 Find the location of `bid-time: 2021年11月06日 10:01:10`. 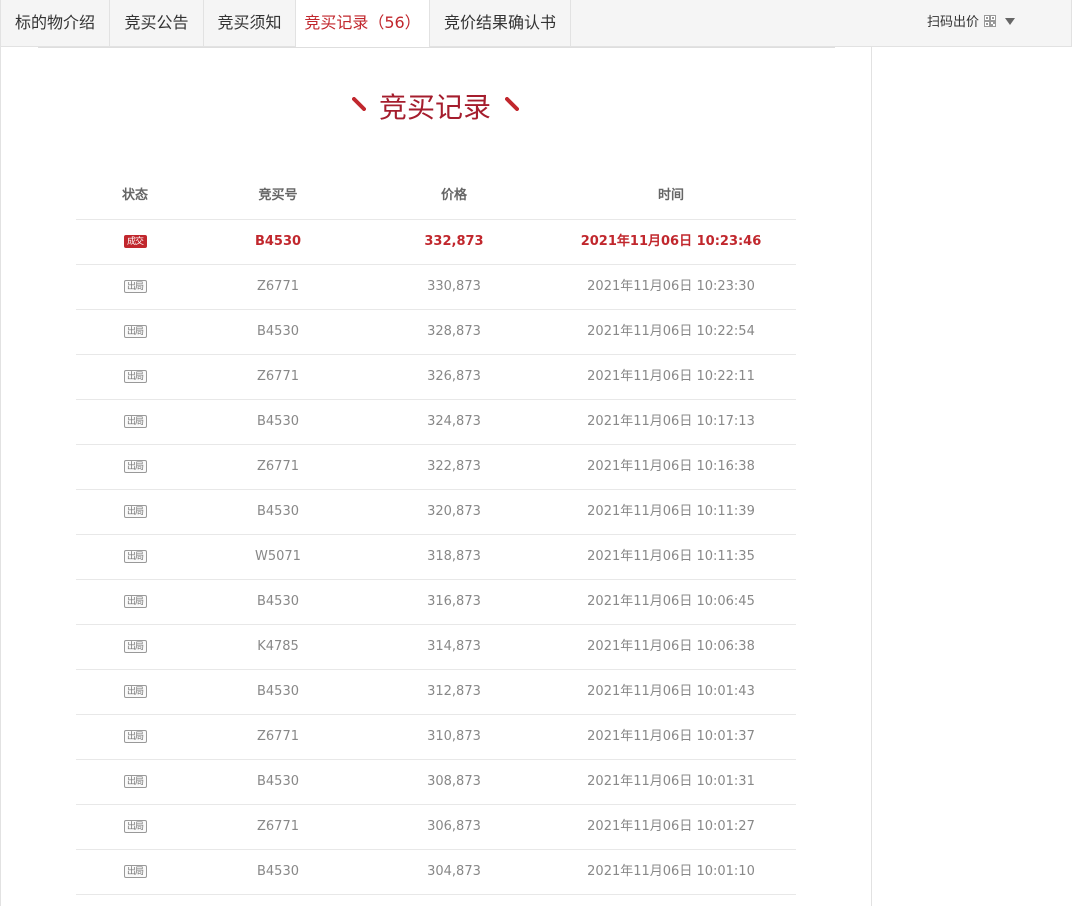

bid-time: 2021年11月06日 10:01:10 is located at coordinates (671, 871).